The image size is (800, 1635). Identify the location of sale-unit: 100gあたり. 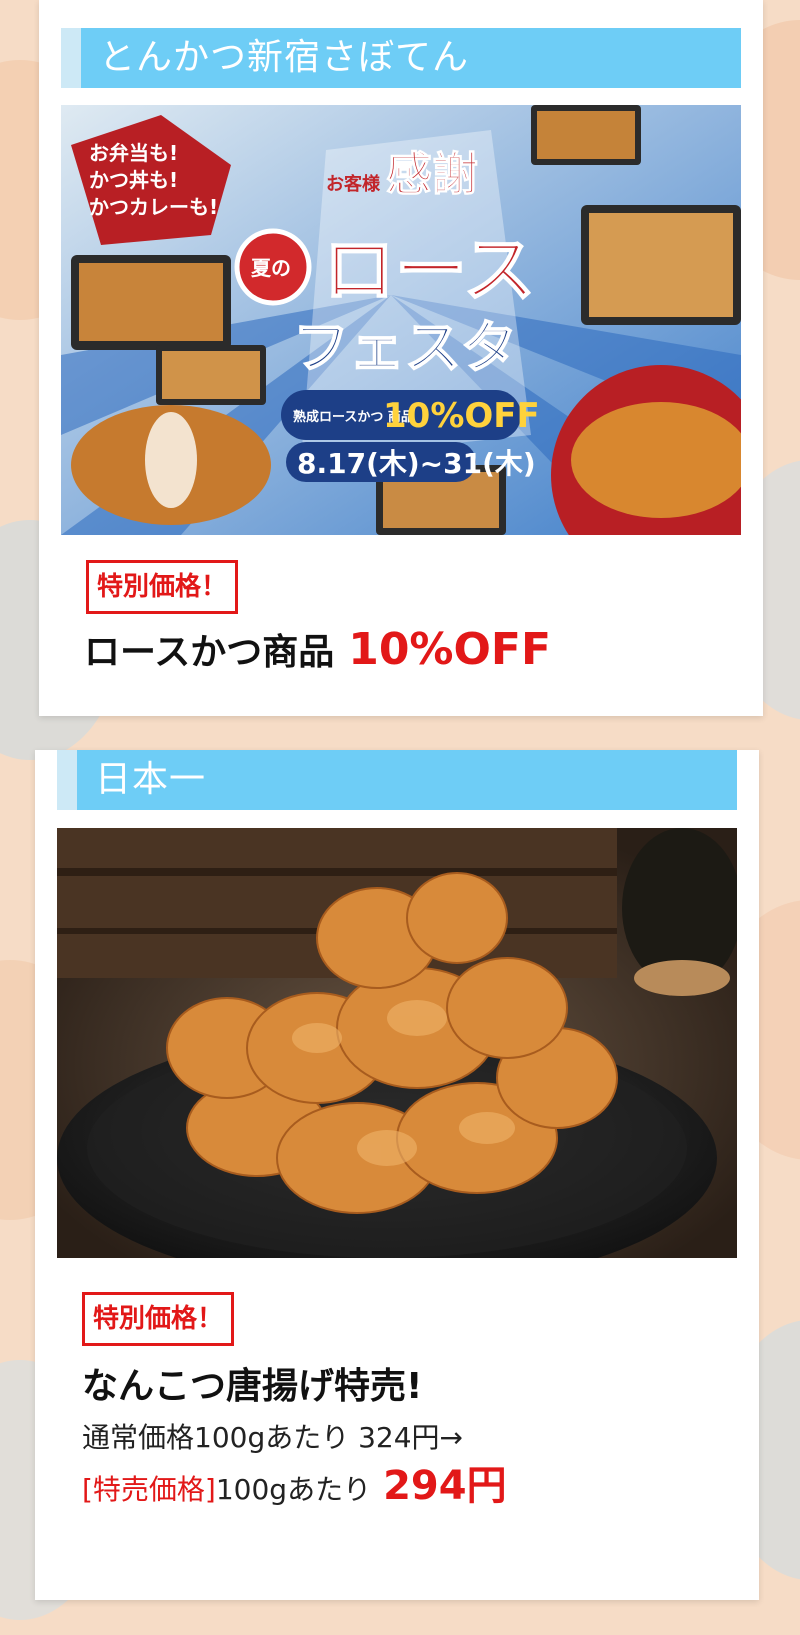
(293, 1489).